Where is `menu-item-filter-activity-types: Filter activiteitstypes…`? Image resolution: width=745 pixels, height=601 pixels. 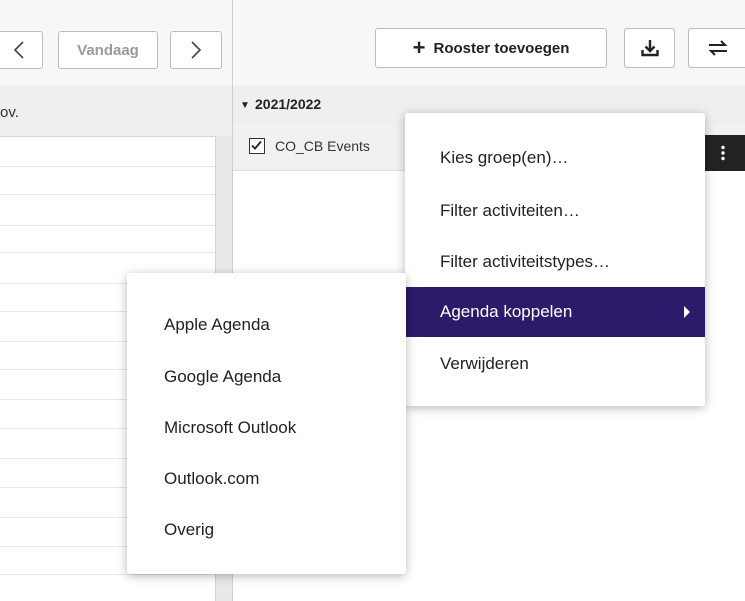
menu-item-filter-activity-types: Filter activiteitstypes… is located at coordinates (555, 262).